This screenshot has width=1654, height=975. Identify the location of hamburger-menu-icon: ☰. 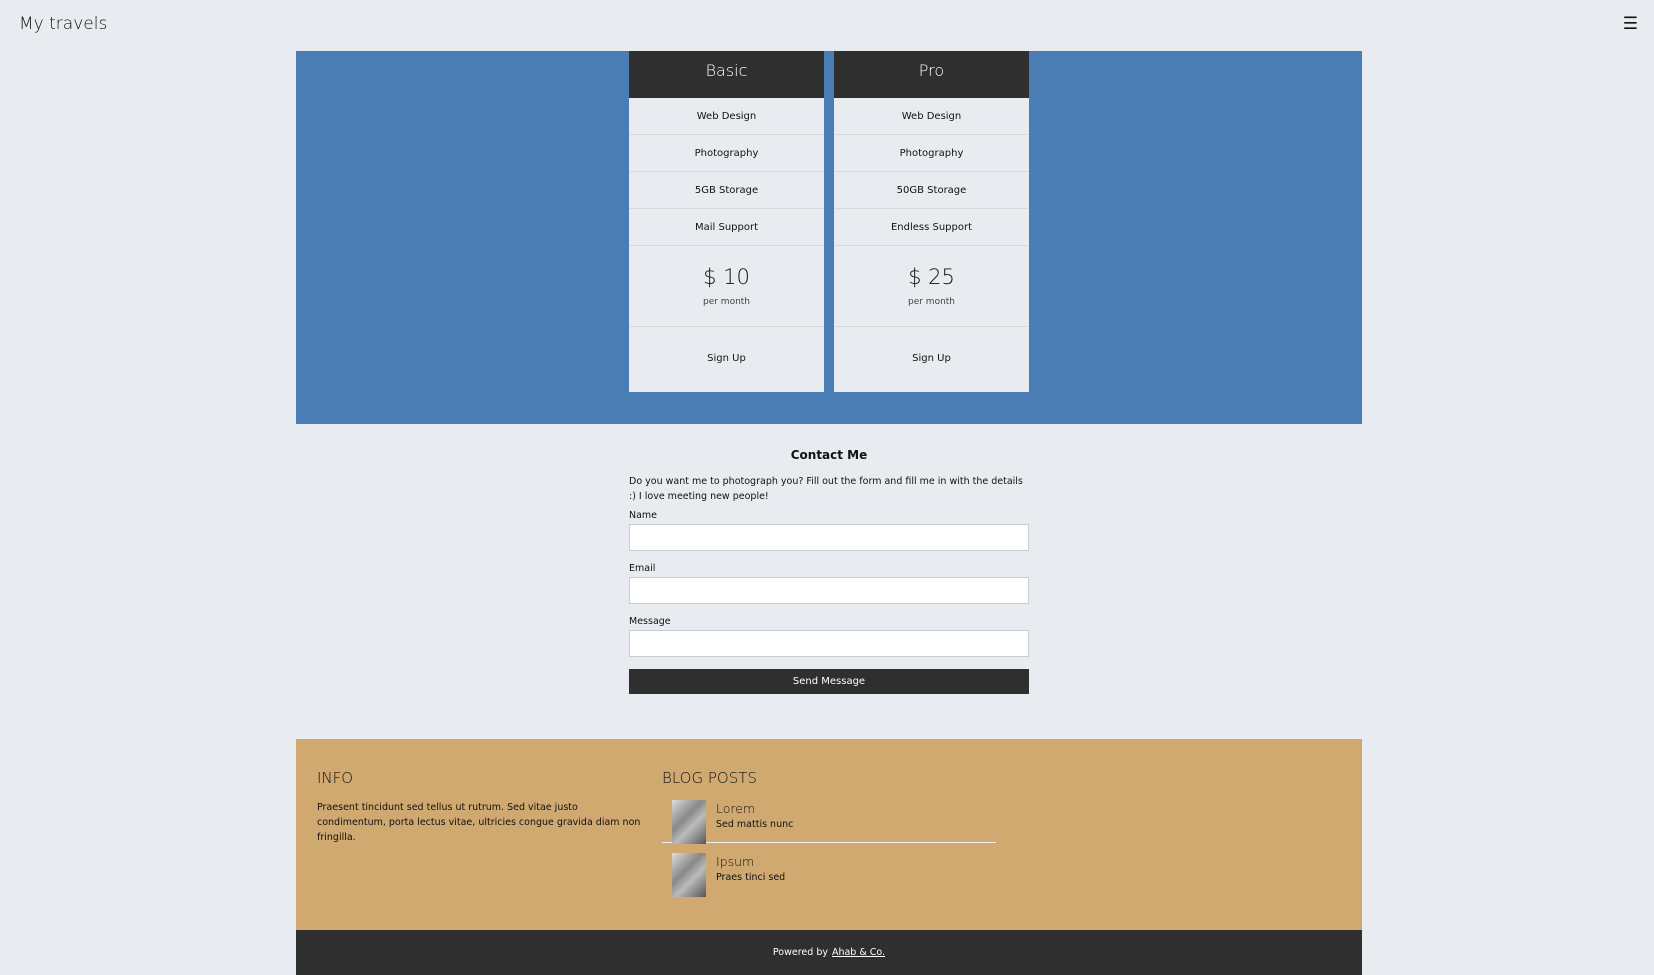
(1630, 24).